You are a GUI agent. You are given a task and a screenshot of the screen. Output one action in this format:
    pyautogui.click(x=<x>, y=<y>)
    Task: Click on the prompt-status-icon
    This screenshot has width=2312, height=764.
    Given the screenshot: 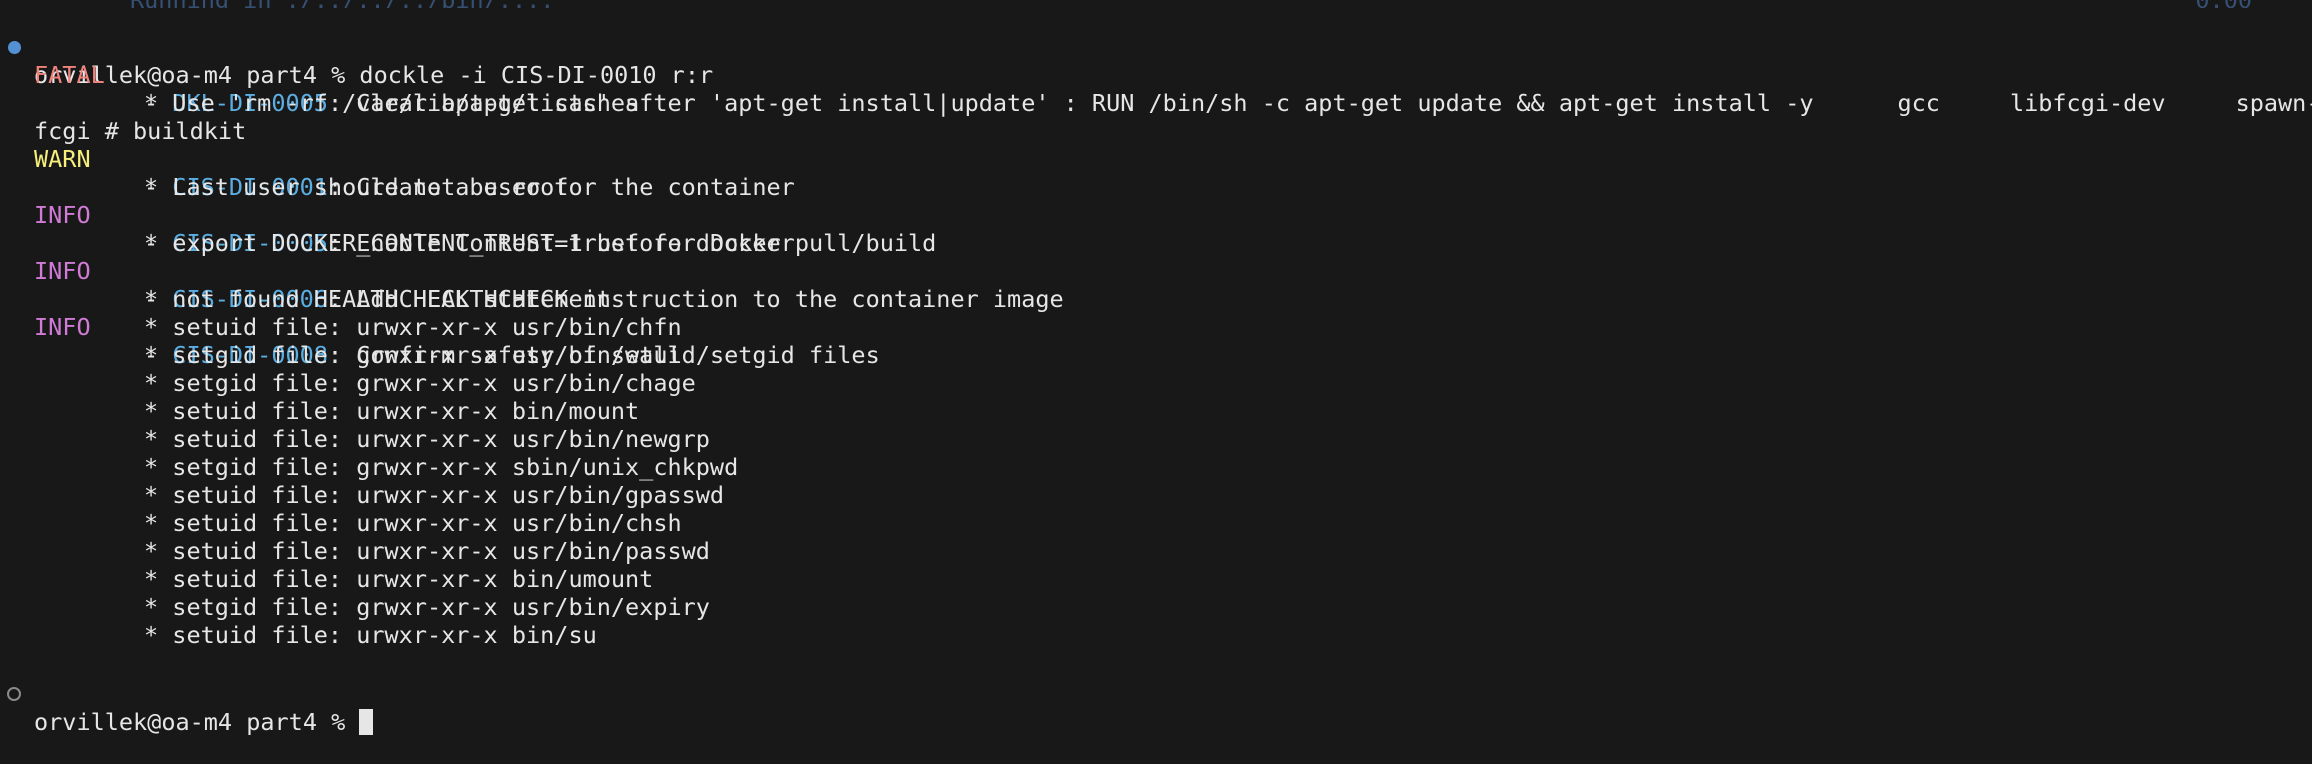 What is the action you would take?
    pyautogui.click(x=14, y=694)
    